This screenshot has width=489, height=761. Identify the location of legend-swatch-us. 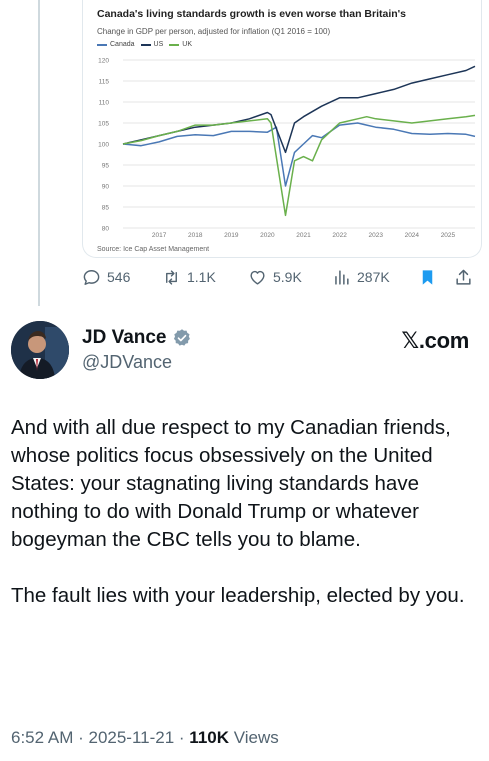
(145, 44).